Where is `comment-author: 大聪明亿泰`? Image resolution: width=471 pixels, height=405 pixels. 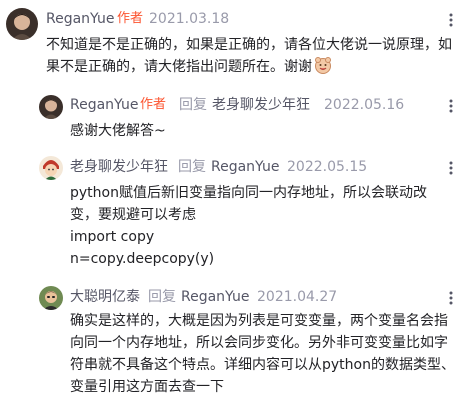
comment-author: 大聪明亿泰 is located at coordinates (105, 297).